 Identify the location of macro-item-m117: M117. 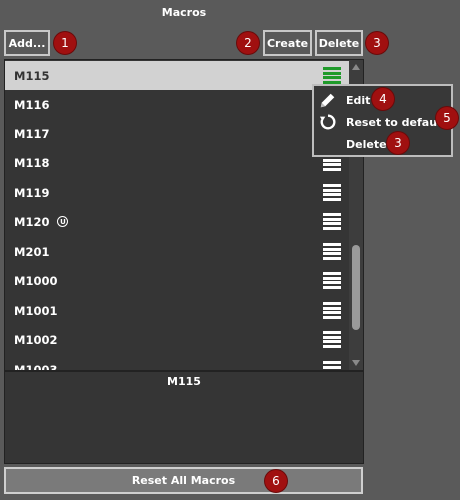
(178, 133).